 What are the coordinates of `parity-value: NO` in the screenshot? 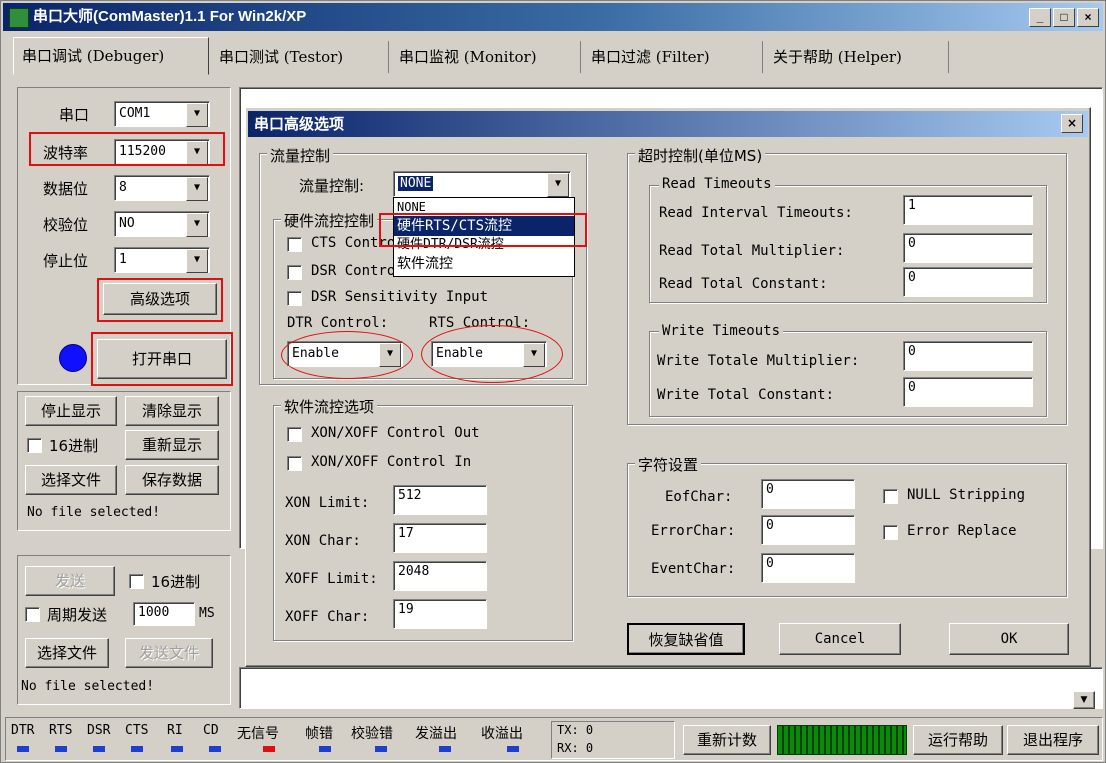 It's located at (127, 223).